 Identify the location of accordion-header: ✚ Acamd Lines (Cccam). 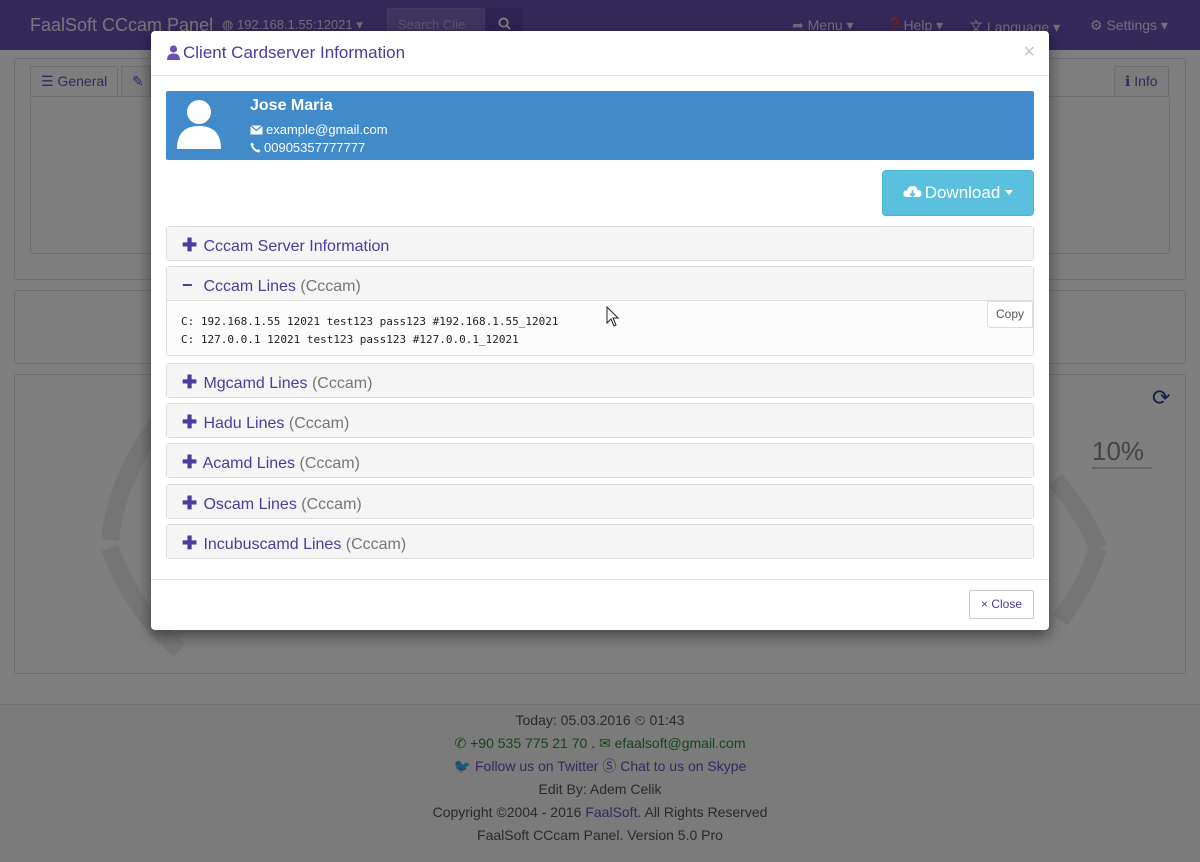
(600, 460).